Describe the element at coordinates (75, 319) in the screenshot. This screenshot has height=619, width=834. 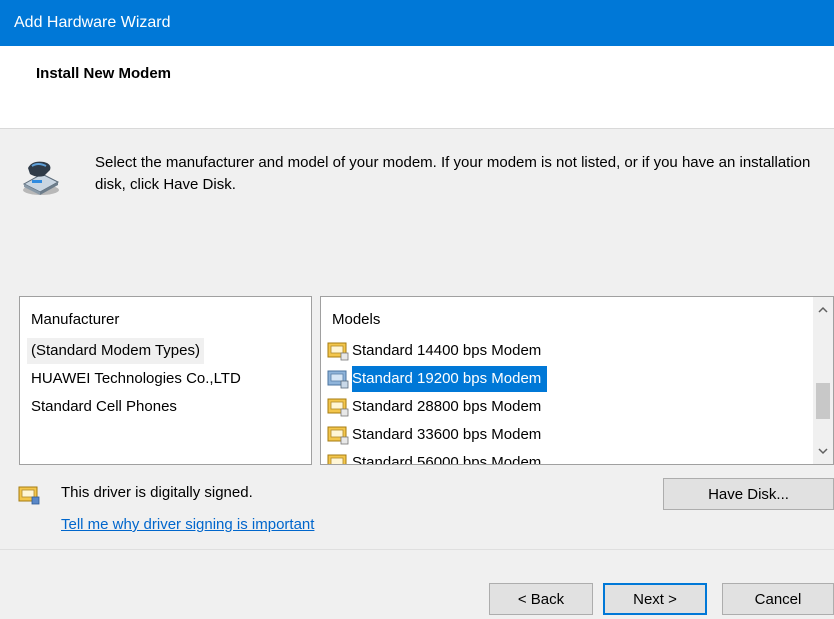
I see `manufacturer-header: Manufacturer` at that location.